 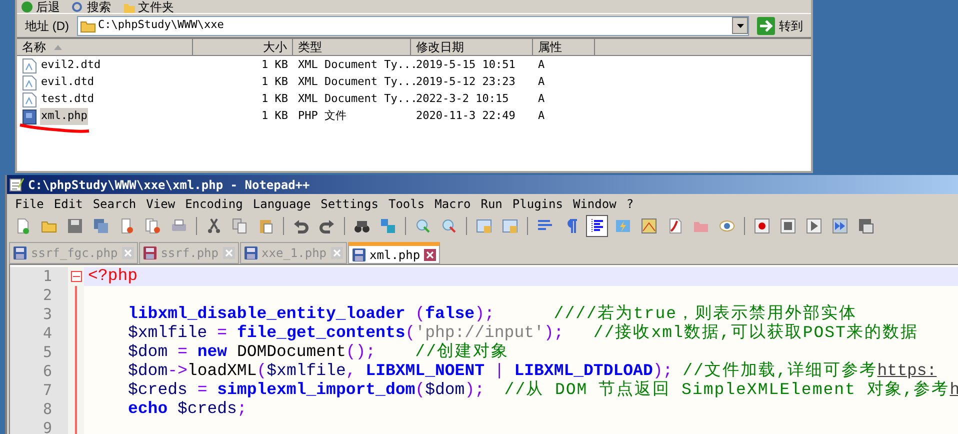 I want to click on folder-icon, so click(x=88, y=25).